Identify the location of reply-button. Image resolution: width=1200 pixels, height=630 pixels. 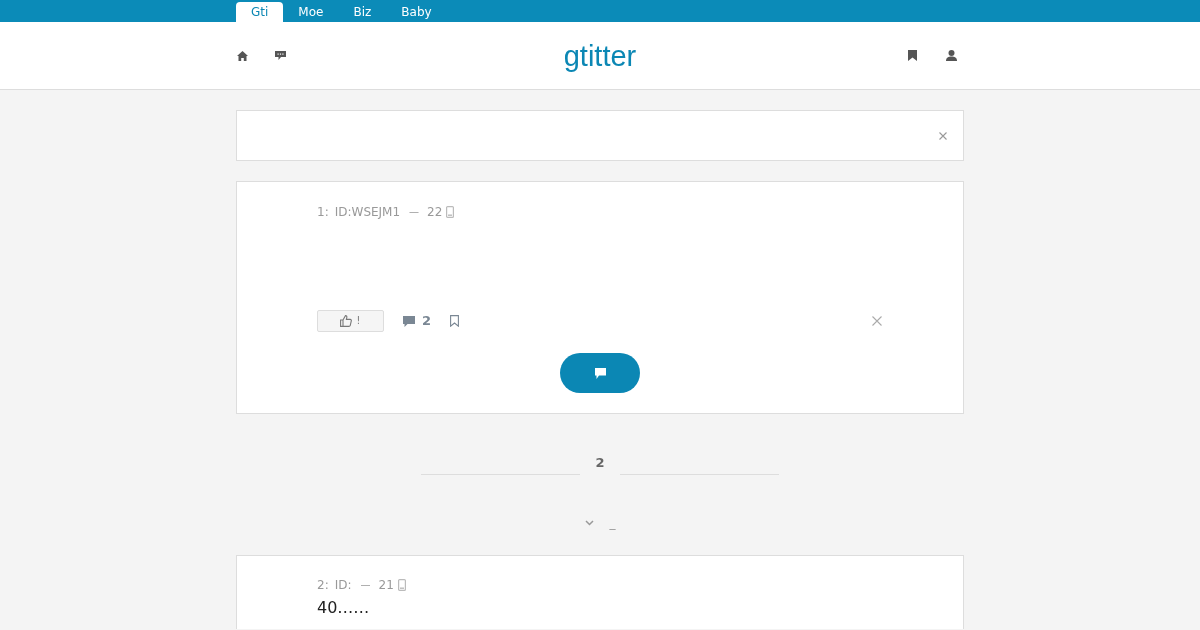
(600, 373).